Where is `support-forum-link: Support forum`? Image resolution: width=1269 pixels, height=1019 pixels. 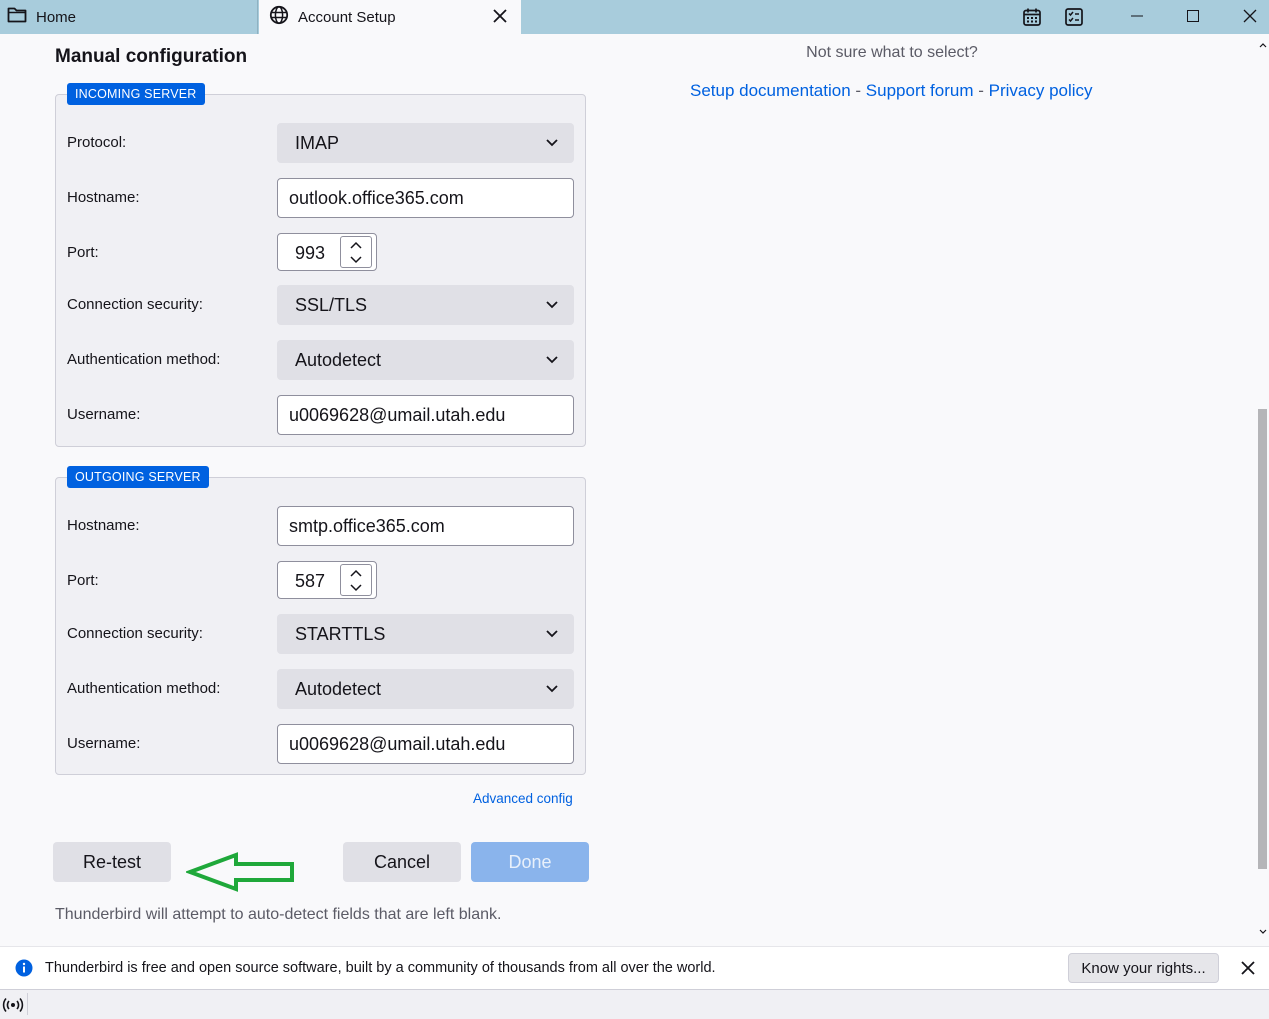
support-forum-link: Support forum is located at coordinates (920, 90).